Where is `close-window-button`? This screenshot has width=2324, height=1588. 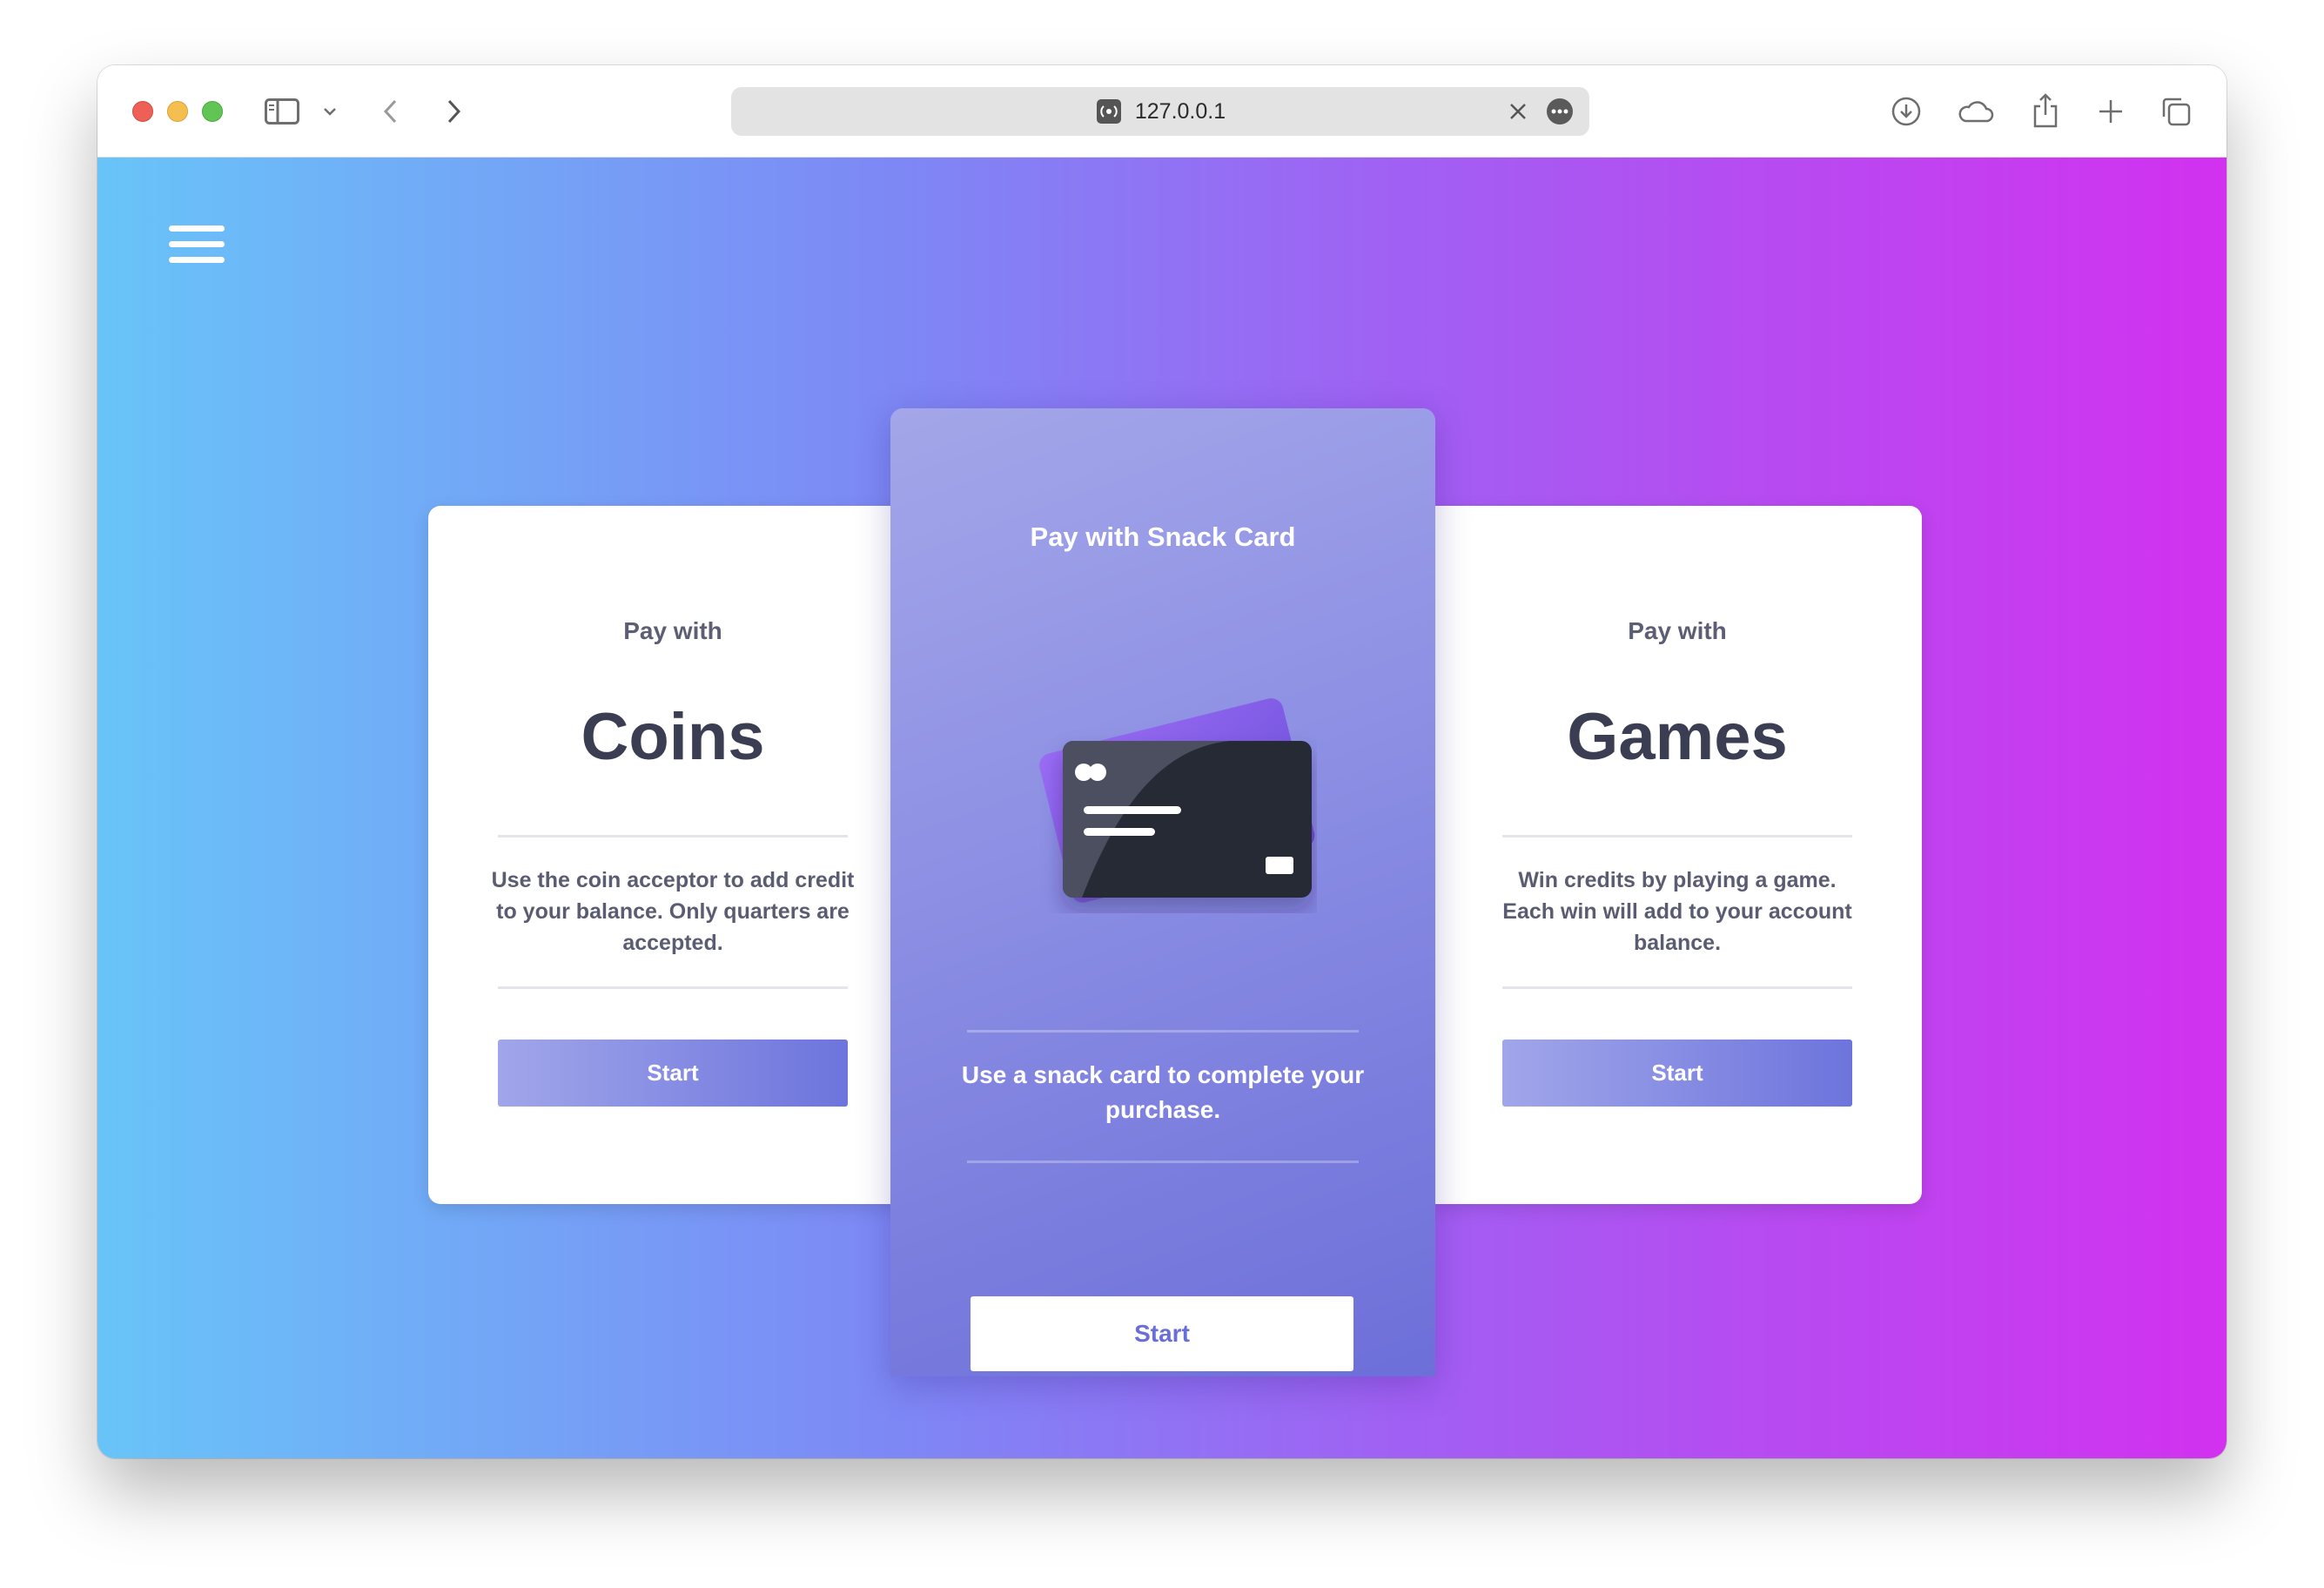
close-window-button is located at coordinates (142, 111).